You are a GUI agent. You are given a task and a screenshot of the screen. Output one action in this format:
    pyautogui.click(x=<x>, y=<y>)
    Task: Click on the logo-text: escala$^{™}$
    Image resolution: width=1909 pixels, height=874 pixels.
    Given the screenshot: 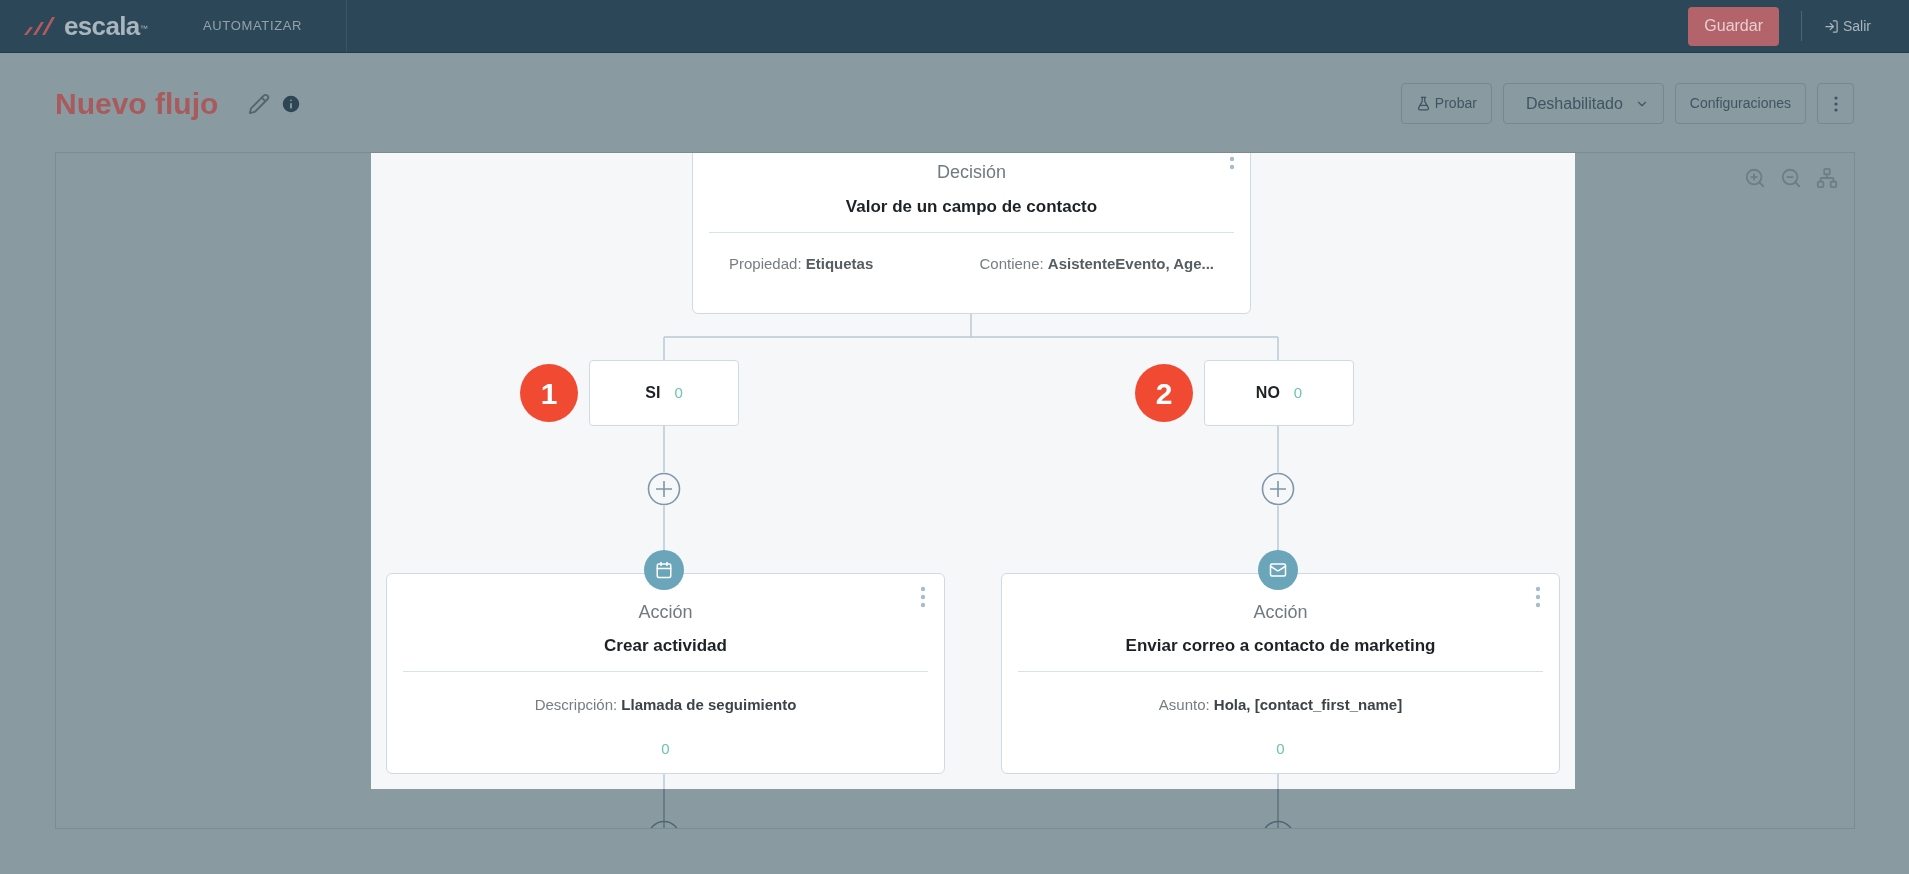 What is the action you would take?
    pyautogui.click(x=105, y=26)
    